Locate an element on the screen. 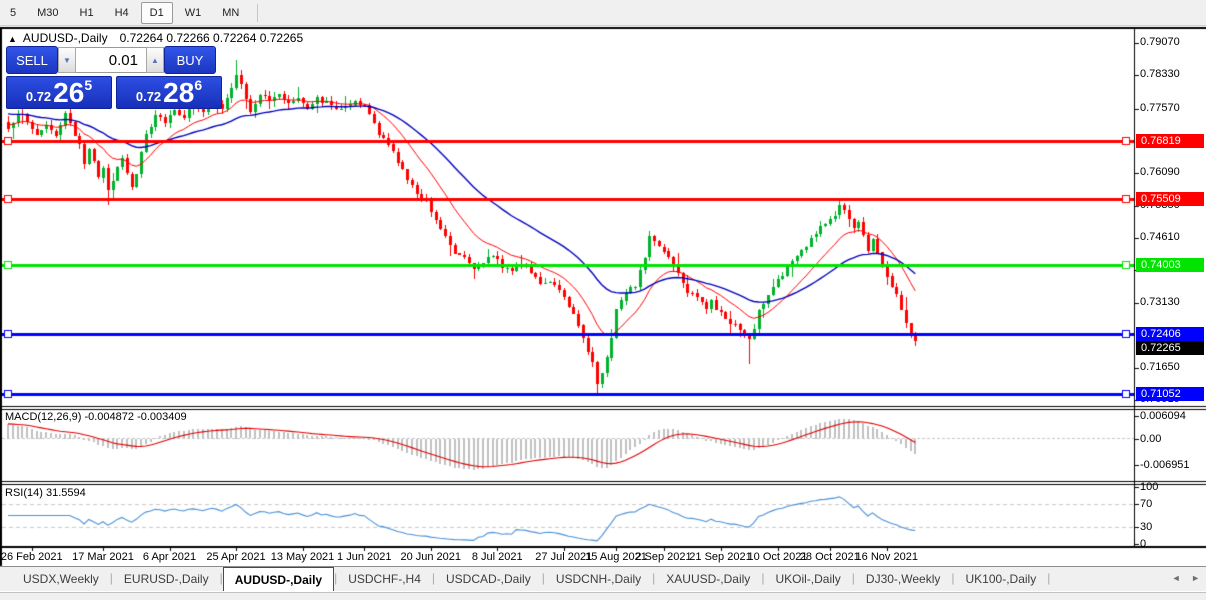 This screenshot has height=600, width=1206. price-axis-label: 0.79070 is located at coordinates (1160, 42).